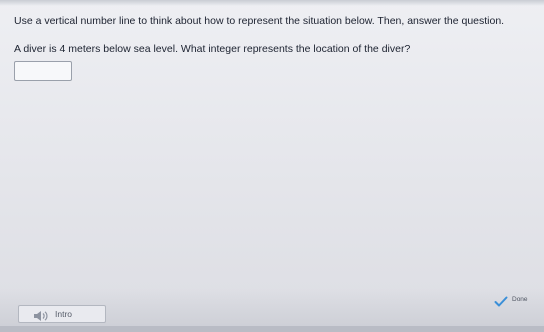  I want to click on footer-divider, so click(272, 329).